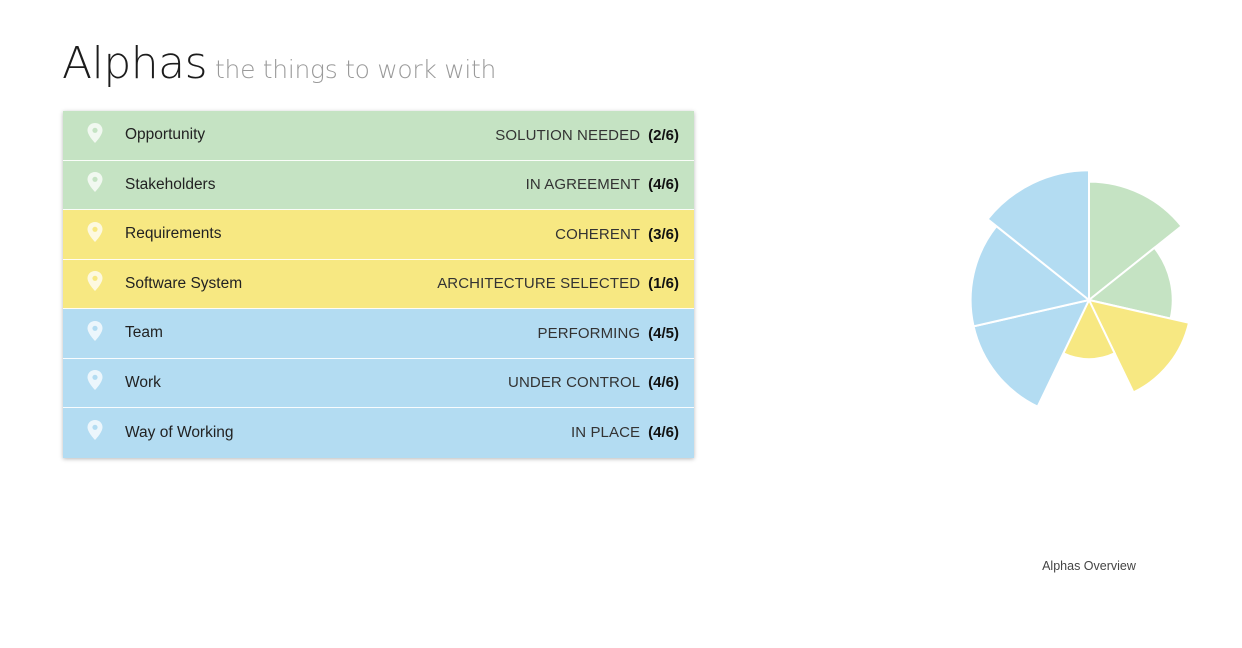 This screenshot has height=648, width=1242. What do you see at coordinates (1080, 289) in the screenshot?
I see `alphas-overview-chart` at bounding box center [1080, 289].